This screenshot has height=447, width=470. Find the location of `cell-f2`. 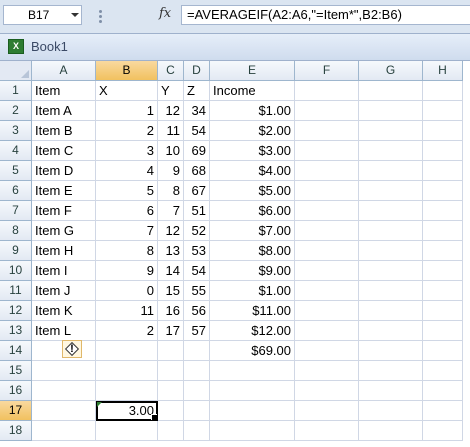

cell-f2 is located at coordinates (327, 111).